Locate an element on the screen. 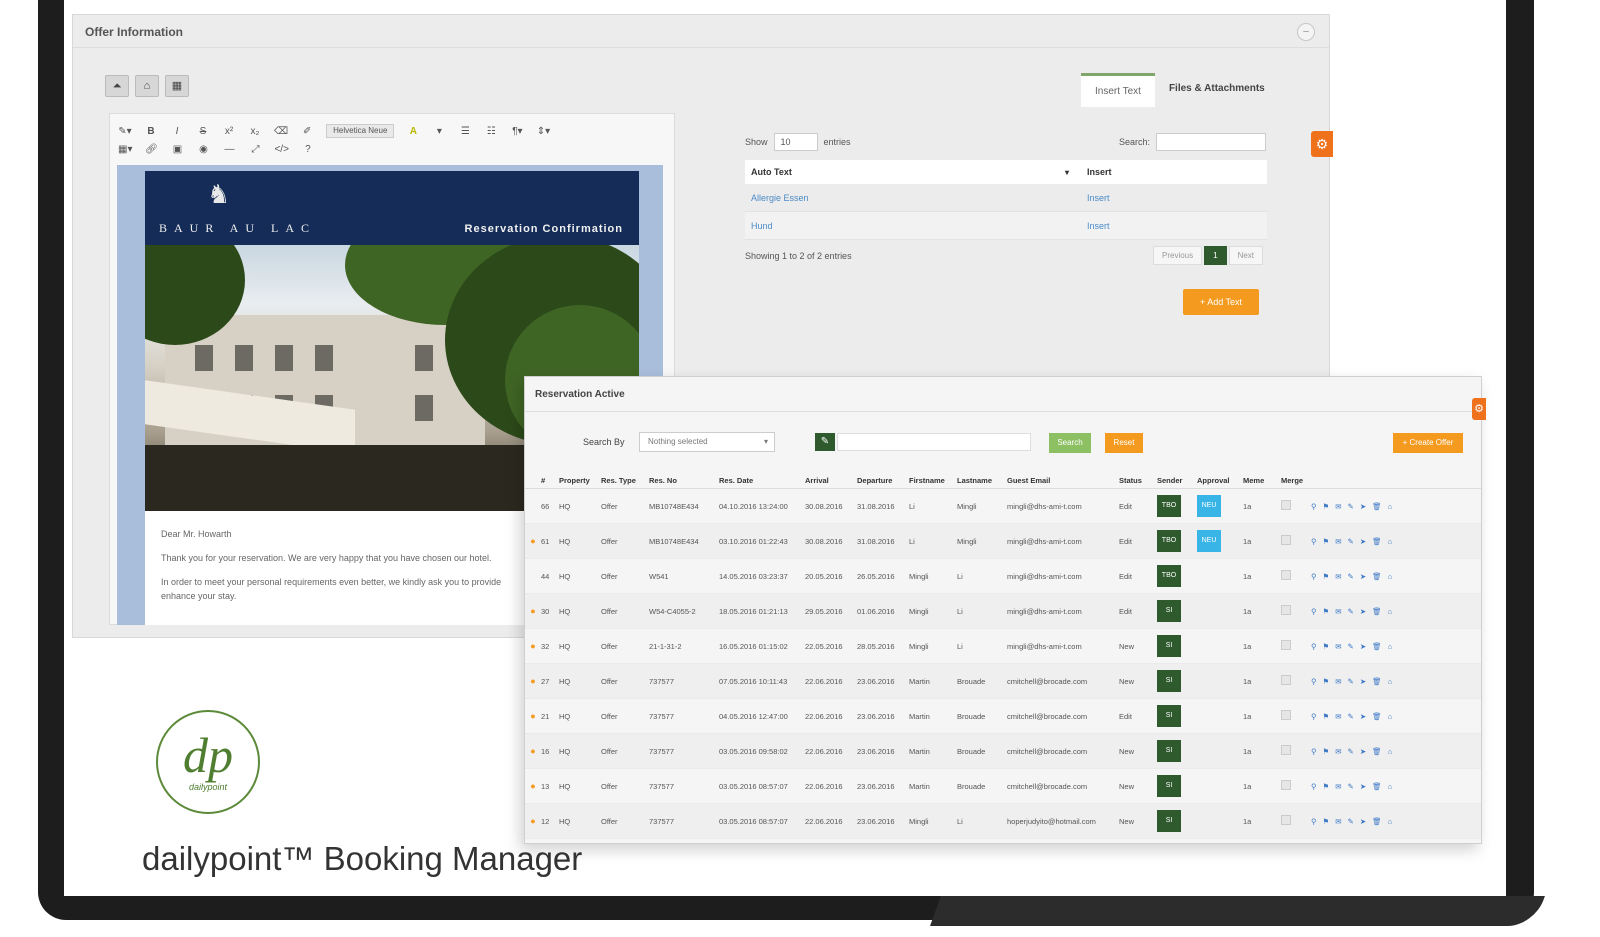 The height and width of the screenshot is (937, 1600). create-offer-button: + Create Offer is located at coordinates (1428, 443).